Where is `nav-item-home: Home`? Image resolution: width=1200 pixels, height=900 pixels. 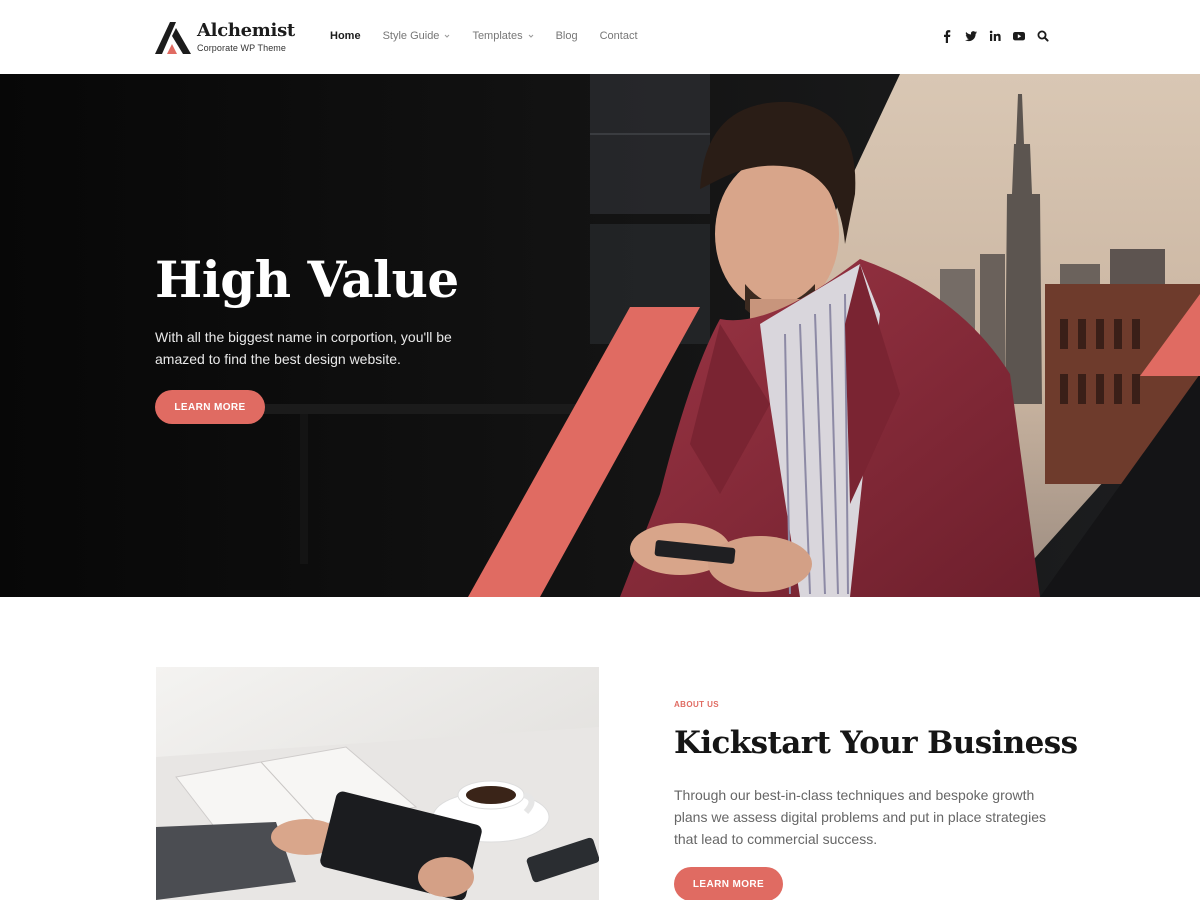
nav-item-home: Home is located at coordinates (345, 36).